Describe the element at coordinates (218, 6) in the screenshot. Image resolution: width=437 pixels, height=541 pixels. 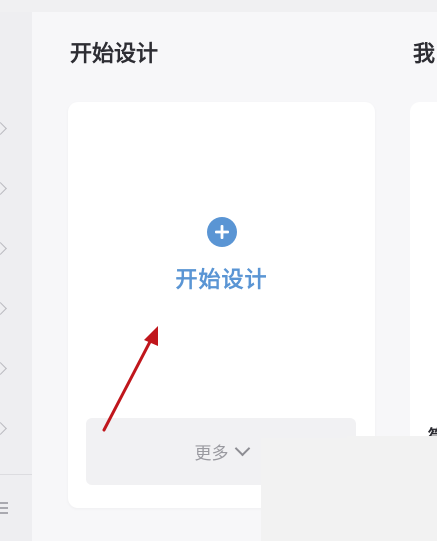
I see `top-bar` at that location.